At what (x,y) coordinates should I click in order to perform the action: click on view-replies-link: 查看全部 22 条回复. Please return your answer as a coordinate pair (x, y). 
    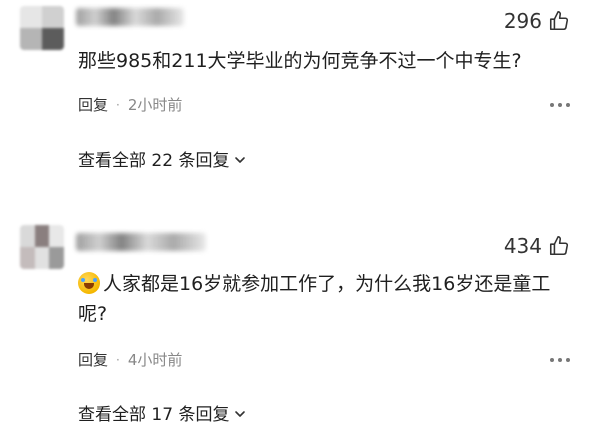
    Looking at the image, I should click on (162, 158).